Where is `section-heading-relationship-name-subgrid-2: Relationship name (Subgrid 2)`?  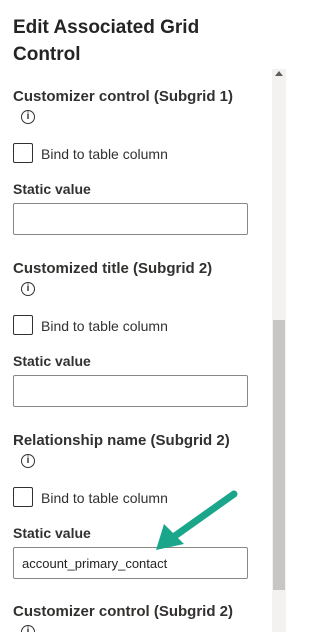 section-heading-relationship-name-subgrid-2: Relationship name (Subgrid 2) is located at coordinates (121, 440).